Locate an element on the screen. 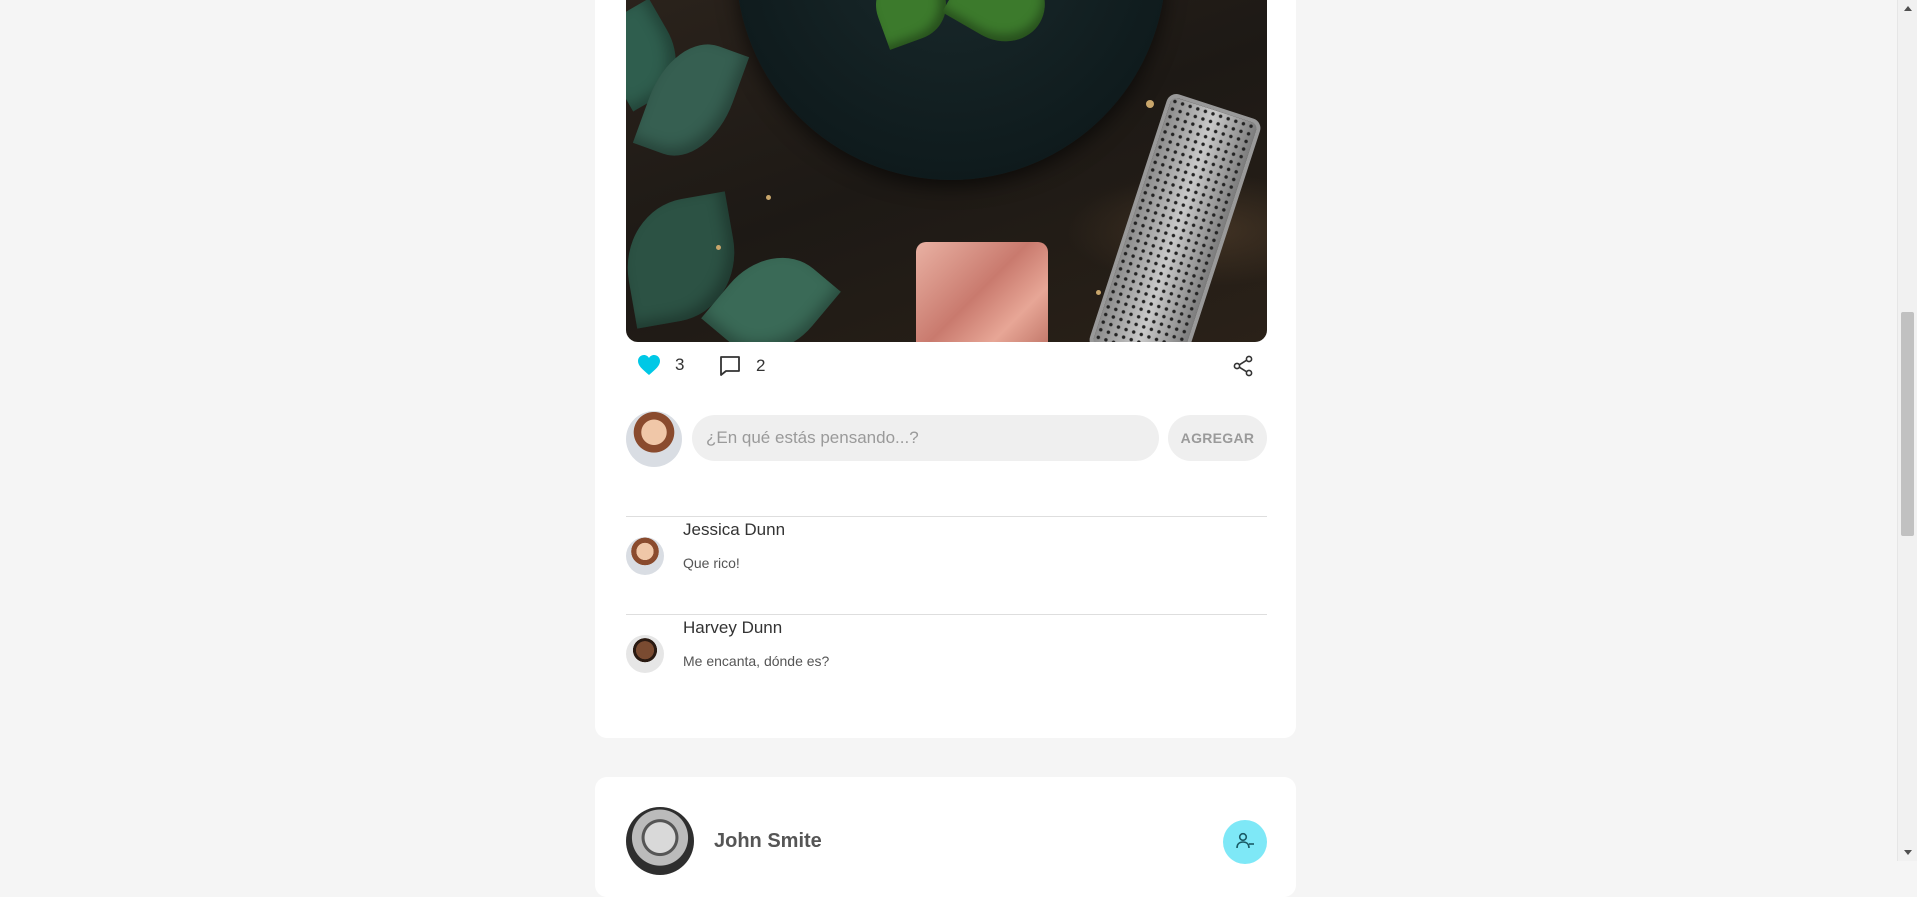 This screenshot has height=897, width=1917. page-scrollbar is located at coordinates (1907, 430).